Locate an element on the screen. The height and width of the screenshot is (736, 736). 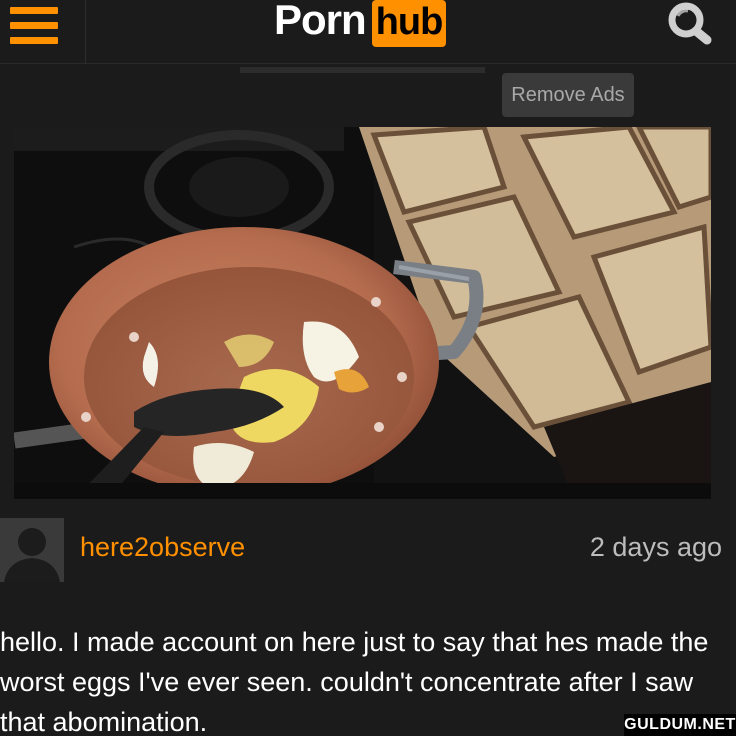
remove-ads-button: Remove Ads is located at coordinates (568, 95).